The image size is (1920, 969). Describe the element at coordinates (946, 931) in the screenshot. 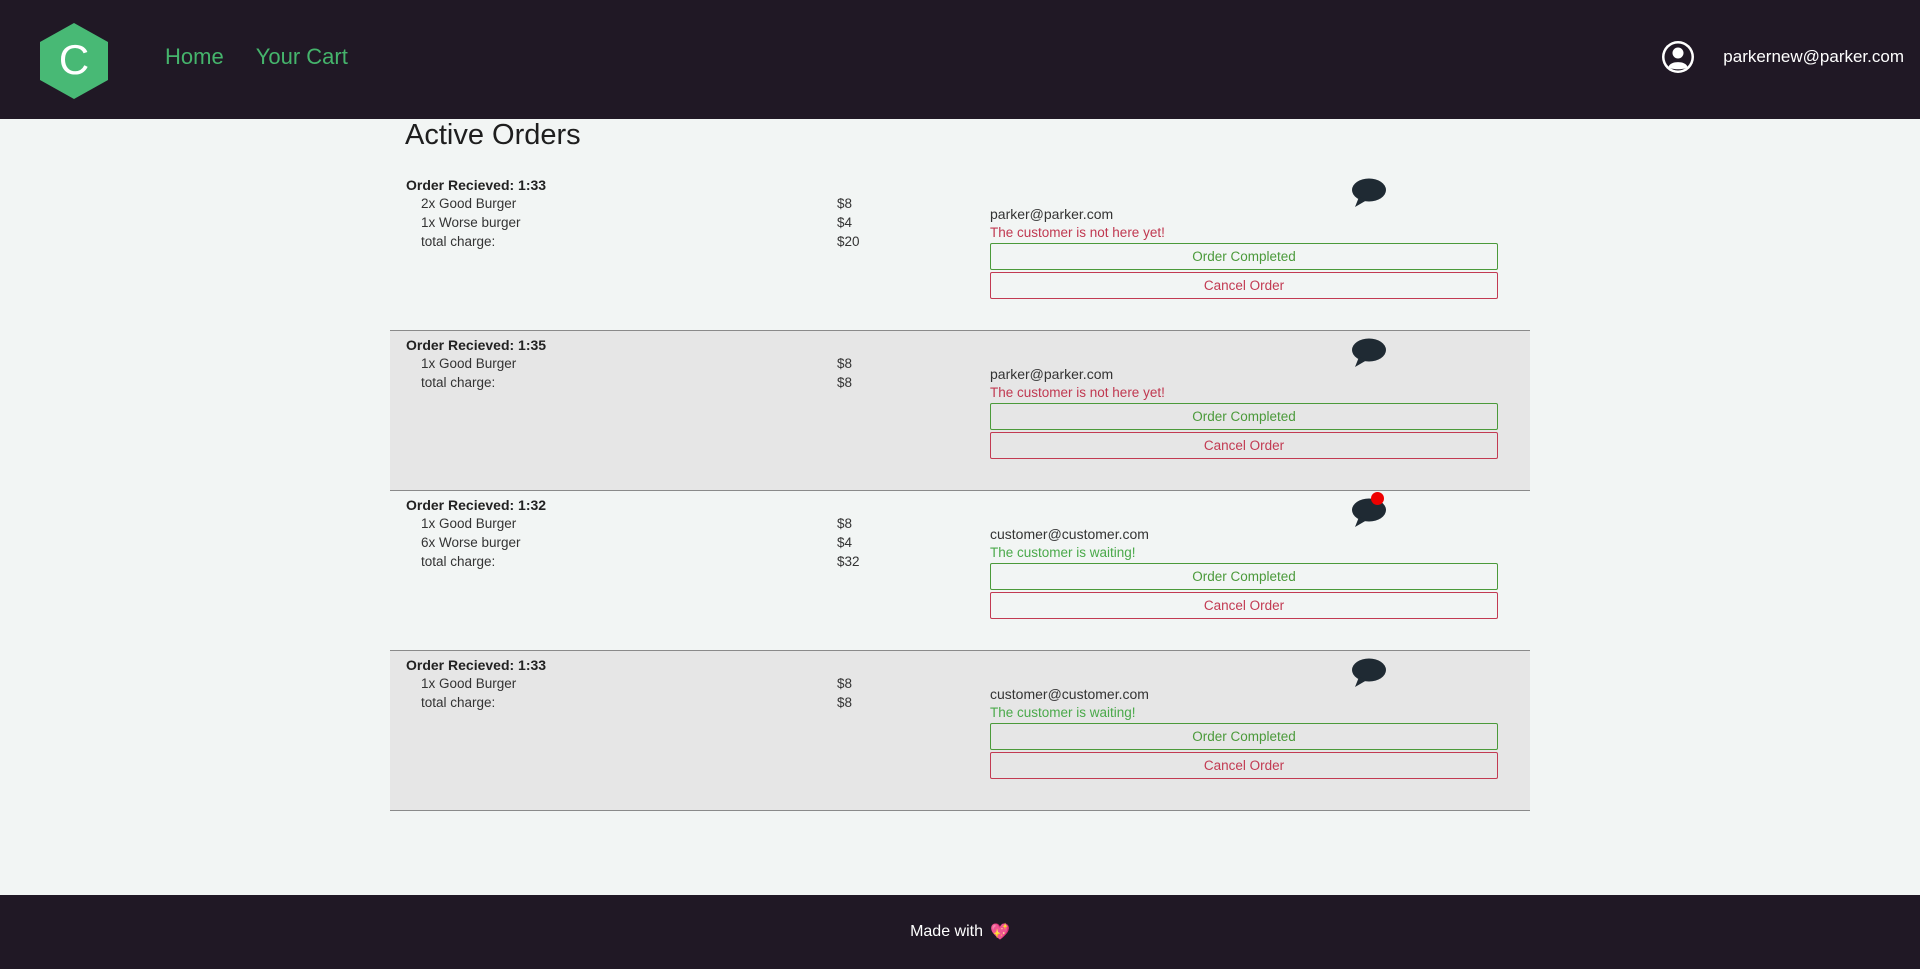

I see `footer-text: Made with` at that location.